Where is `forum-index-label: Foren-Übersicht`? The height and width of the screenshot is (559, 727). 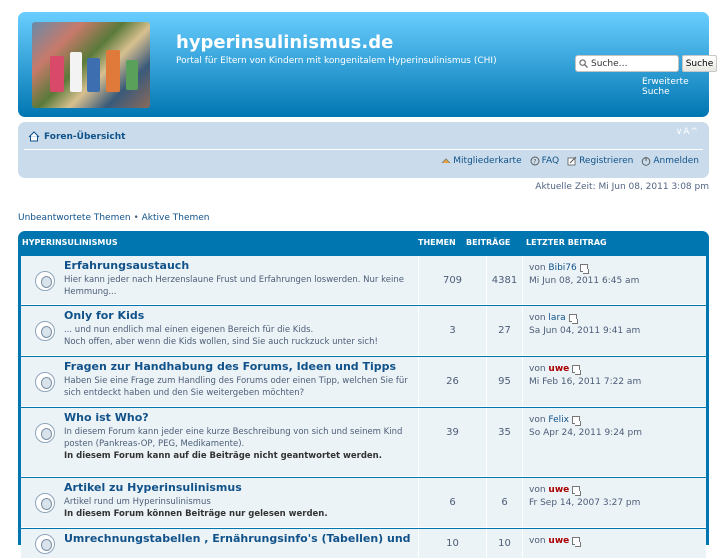
forum-index-label: Foren-Übersicht is located at coordinates (85, 136).